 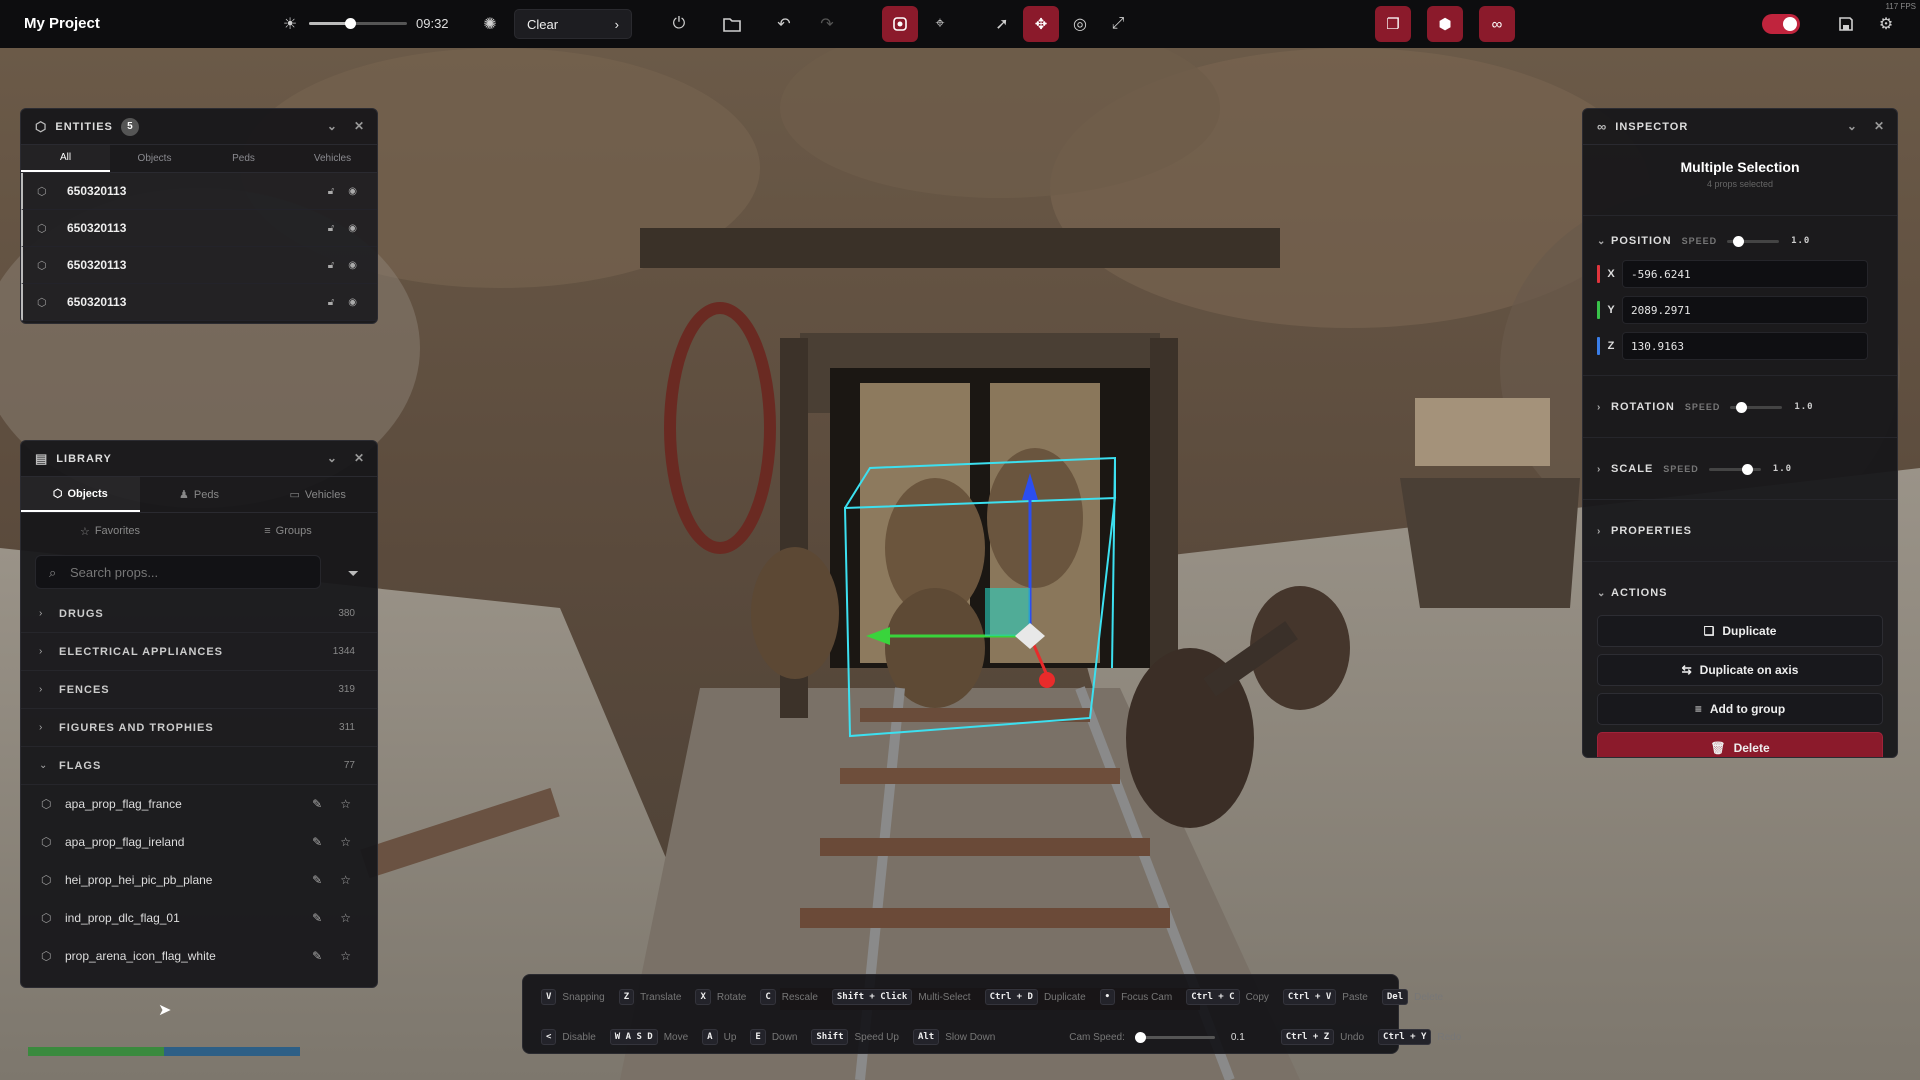 What do you see at coordinates (661, 997) in the screenshot?
I see `shortcut-label: Translate` at bounding box center [661, 997].